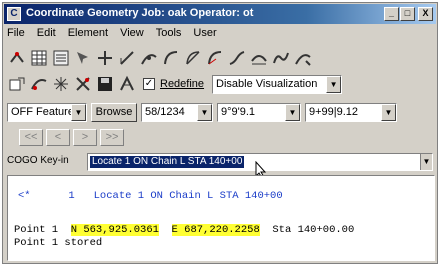 This screenshot has height=266, width=440. I want to click on station-select: 58/1234 ▼, so click(177, 112).